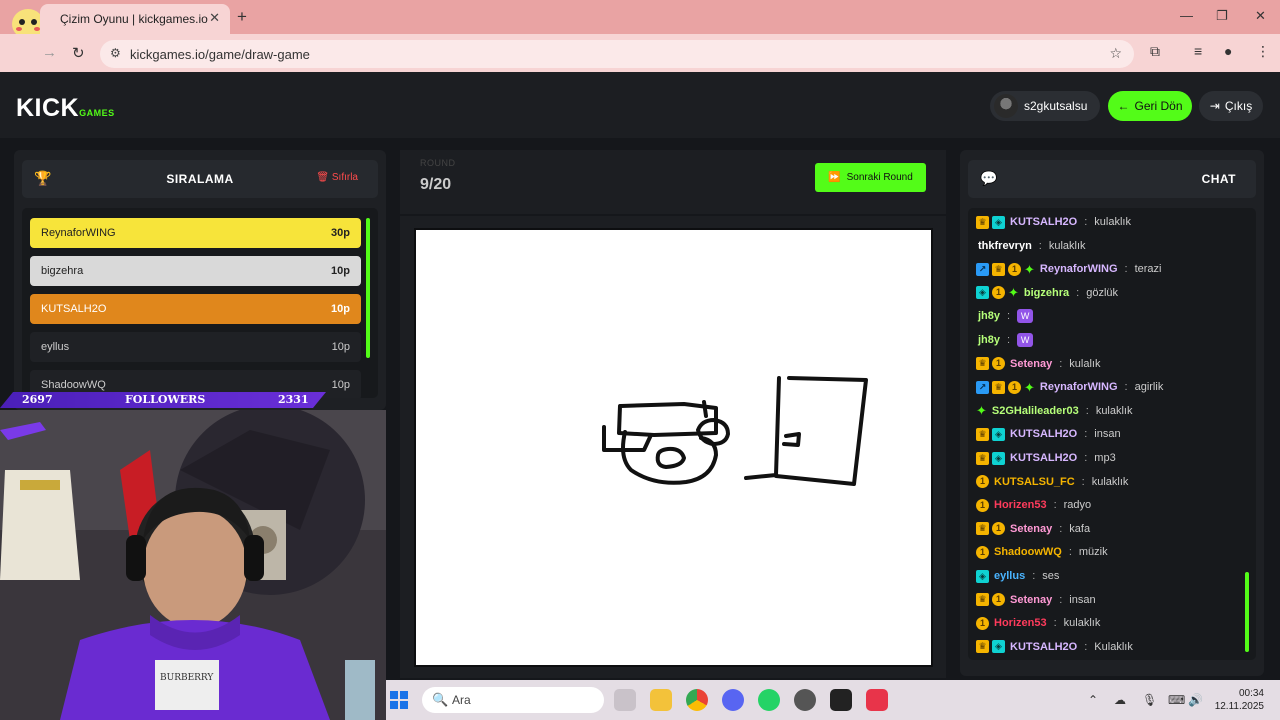 The image size is (1280, 720). Describe the element at coordinates (135, 19) in the screenshot. I see `browser-tab: Çizim Oyunu | kickgames.io ✕` at that location.